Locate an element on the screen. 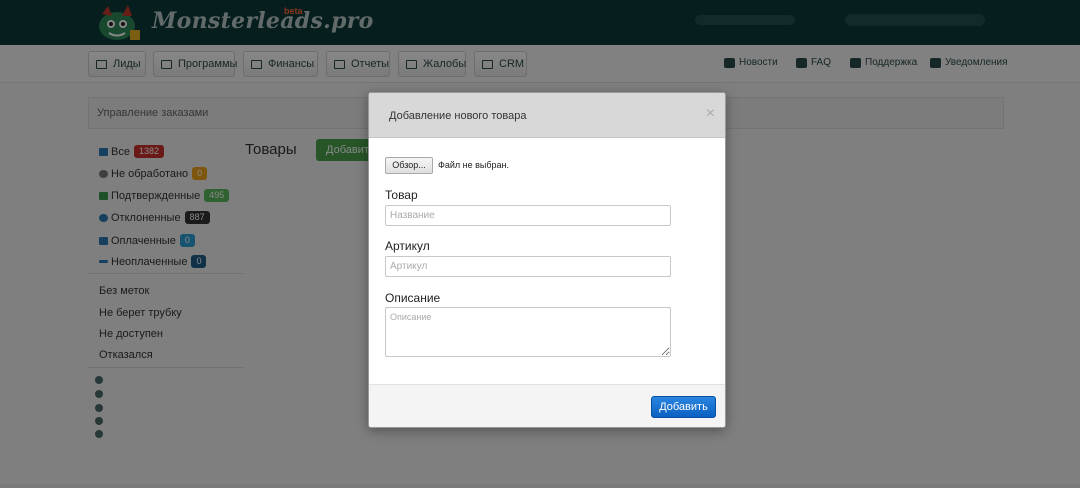 This screenshot has width=1080, height=488. submit-add-button: Добавить is located at coordinates (683, 407).